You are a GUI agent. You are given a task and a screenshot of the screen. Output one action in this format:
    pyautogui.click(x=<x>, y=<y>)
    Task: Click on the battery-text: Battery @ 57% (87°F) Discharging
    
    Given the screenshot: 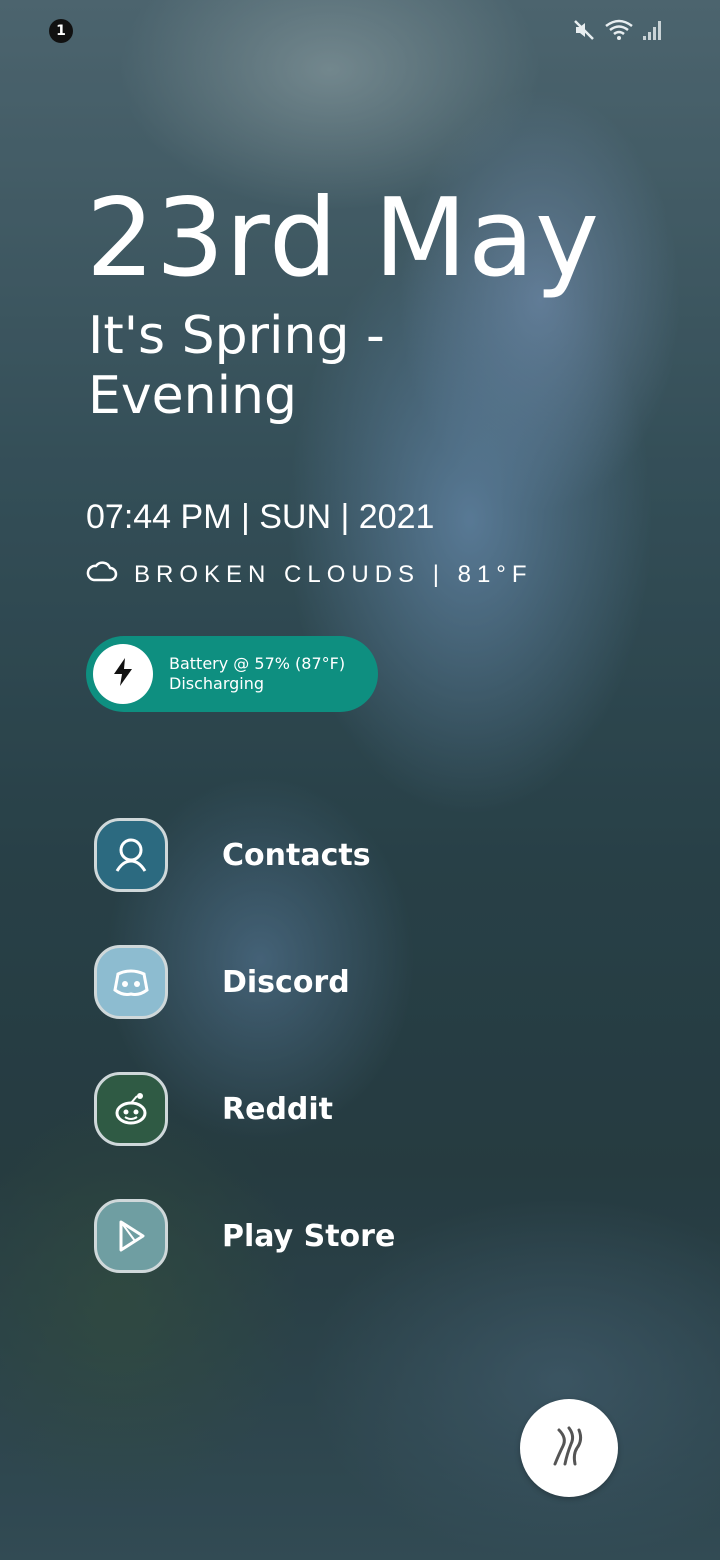 What is the action you would take?
    pyautogui.click(x=257, y=674)
    